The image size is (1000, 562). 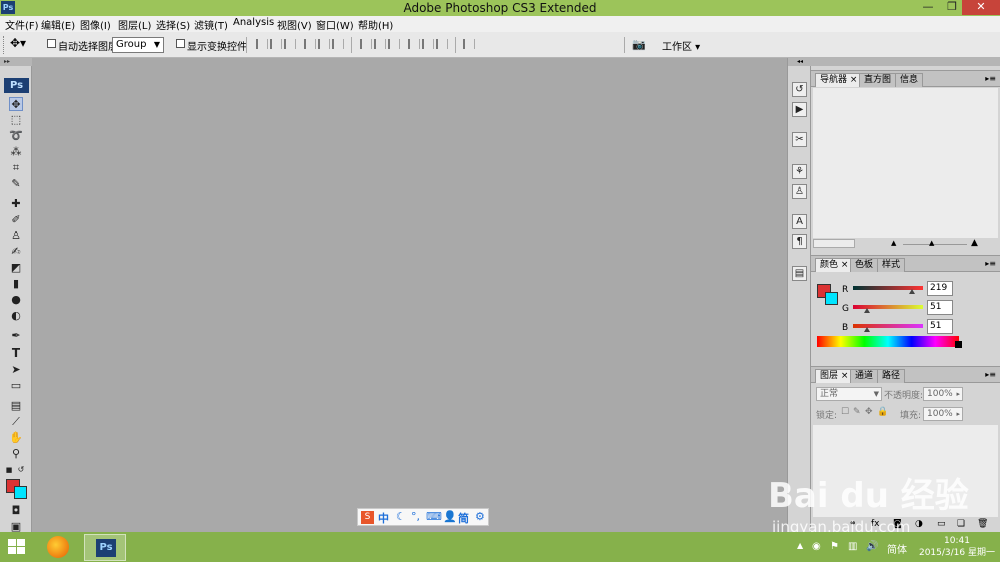 What do you see at coordinates (16, 236) in the screenshot?
I see `clone-stamp-icon: ♙` at bounding box center [16, 236].